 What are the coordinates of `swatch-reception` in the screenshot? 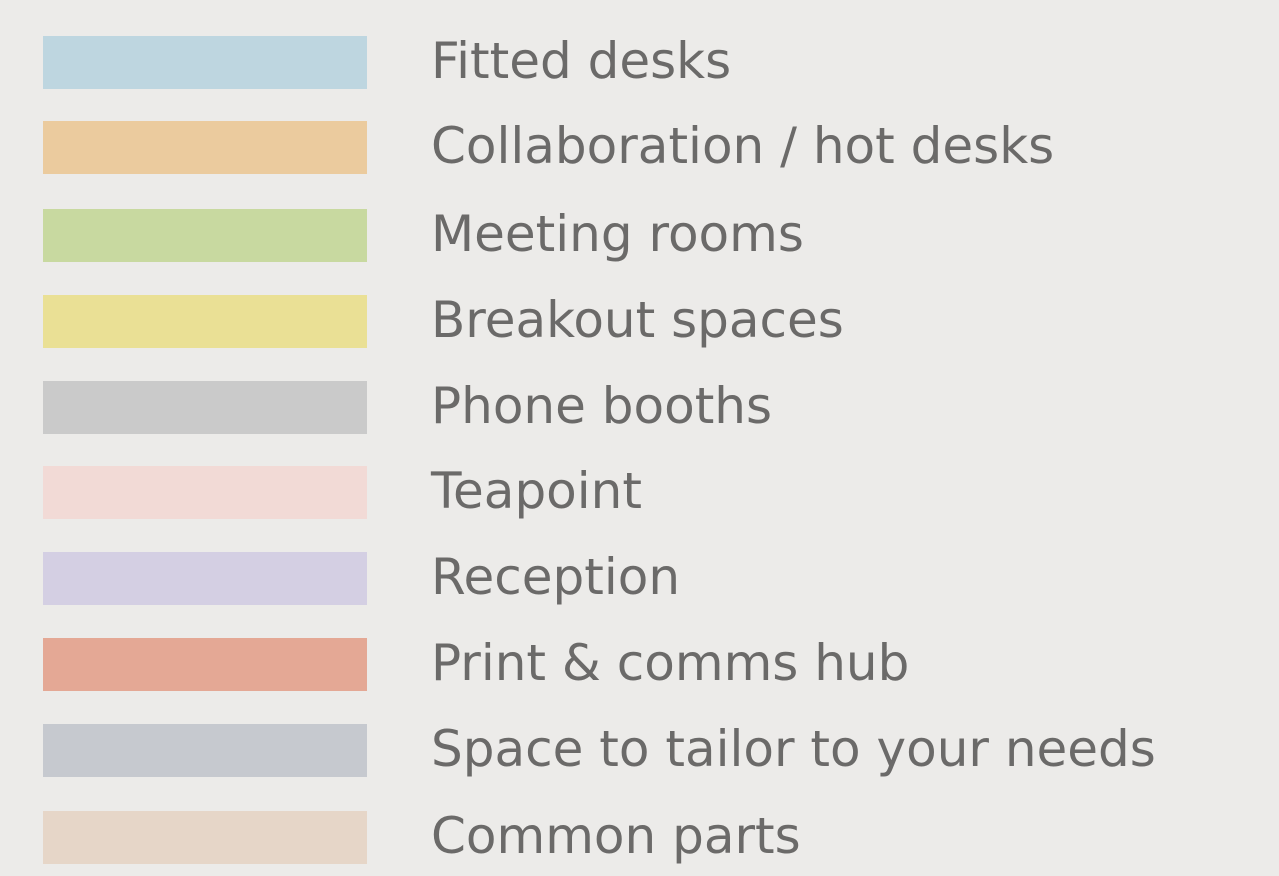 It's located at (205, 578).